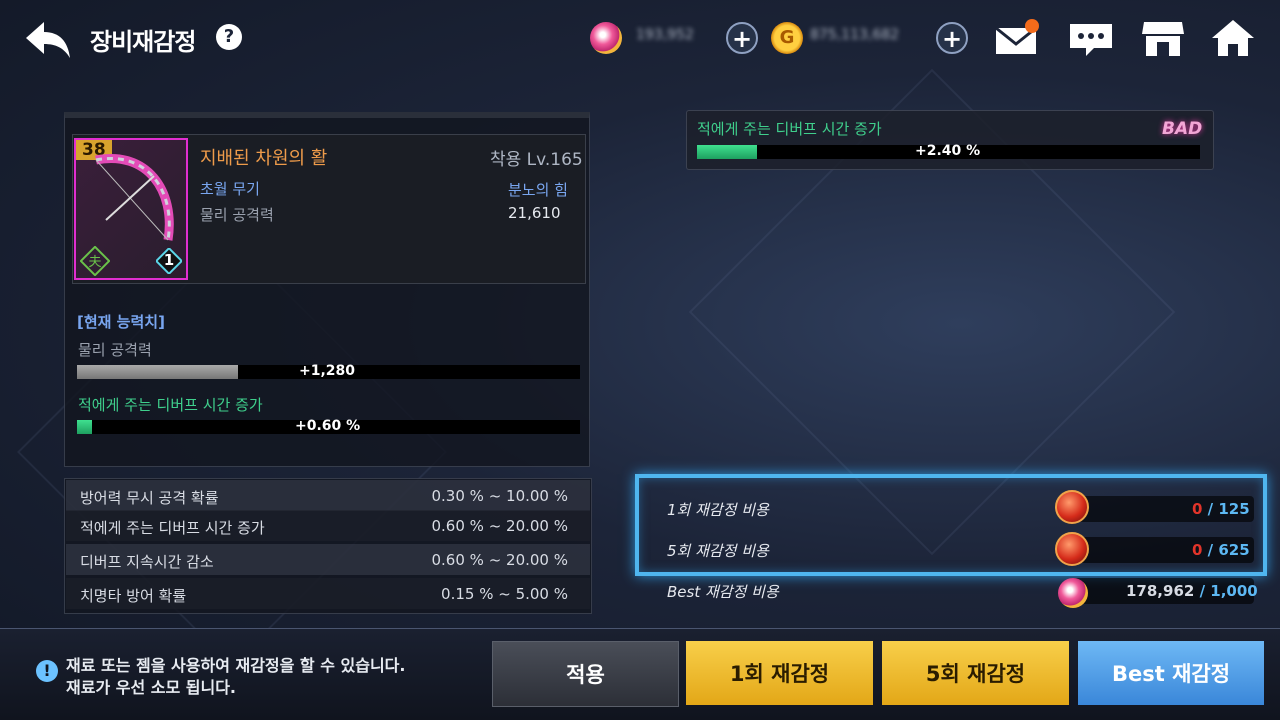 This screenshot has width=1280, height=720. Describe the element at coordinates (143, 42) in the screenshot. I see `page-title: 장비재감정` at that location.